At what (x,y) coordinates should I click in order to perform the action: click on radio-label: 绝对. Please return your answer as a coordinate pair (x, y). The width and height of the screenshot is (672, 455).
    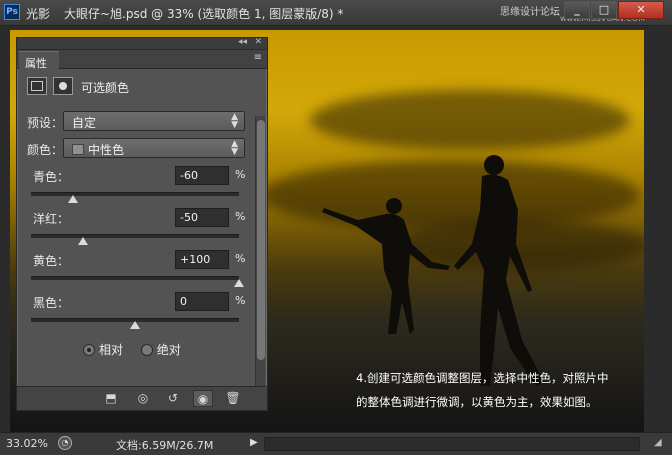
    Looking at the image, I should click on (168, 350).